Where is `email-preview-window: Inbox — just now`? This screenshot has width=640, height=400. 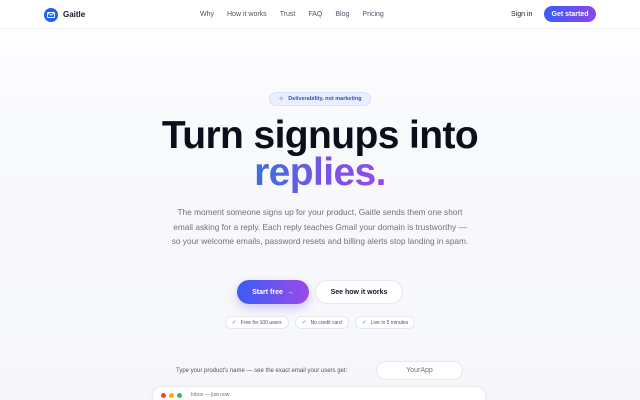 email-preview-window: Inbox — just now is located at coordinates (319, 393).